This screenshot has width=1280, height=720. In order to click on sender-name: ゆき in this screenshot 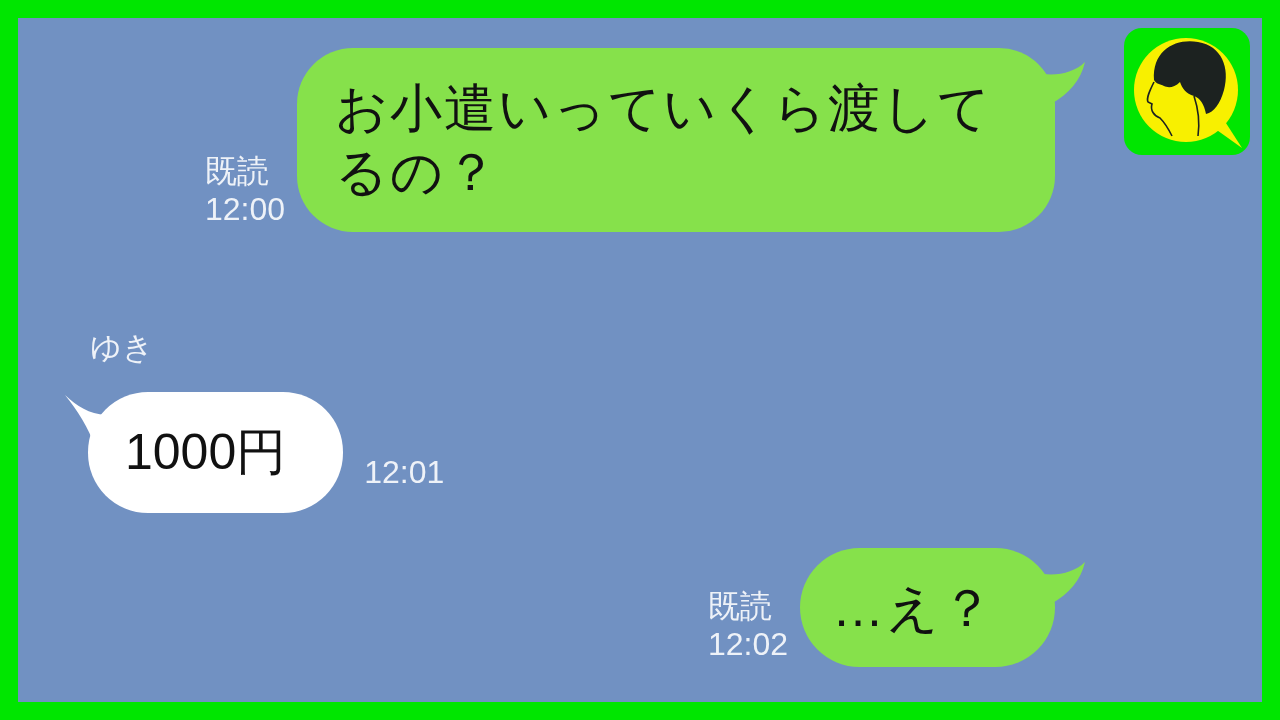, I will do `click(122, 348)`.